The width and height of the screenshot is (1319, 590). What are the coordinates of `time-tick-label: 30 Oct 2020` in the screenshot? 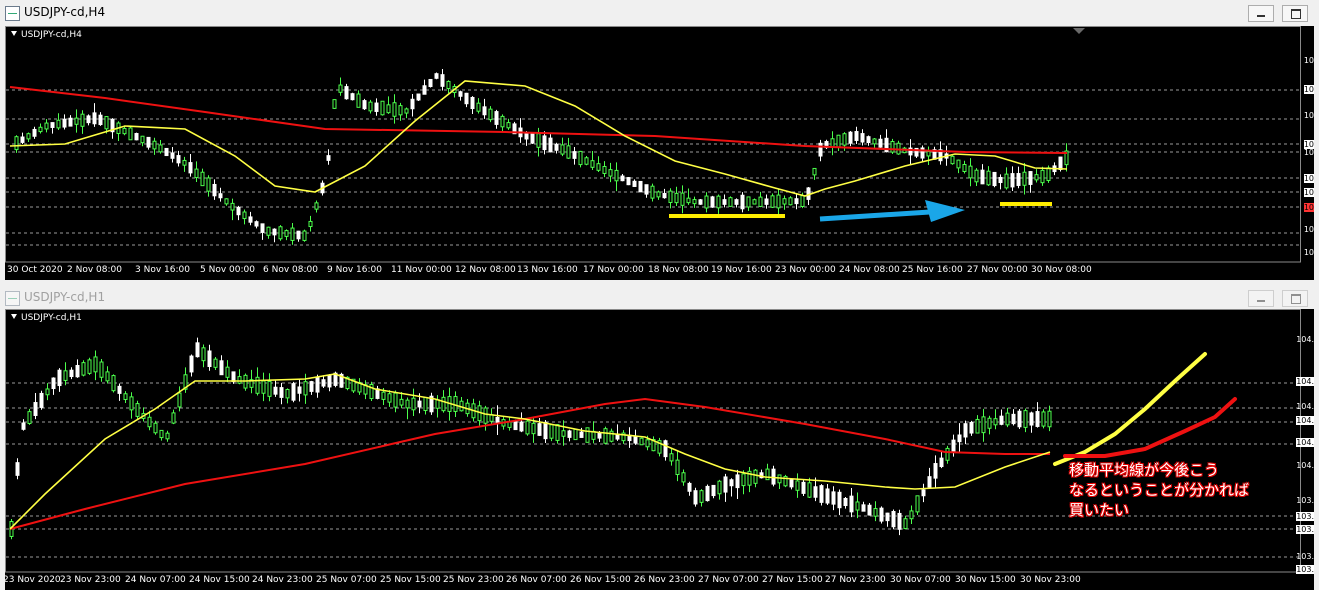 It's located at (35, 270).